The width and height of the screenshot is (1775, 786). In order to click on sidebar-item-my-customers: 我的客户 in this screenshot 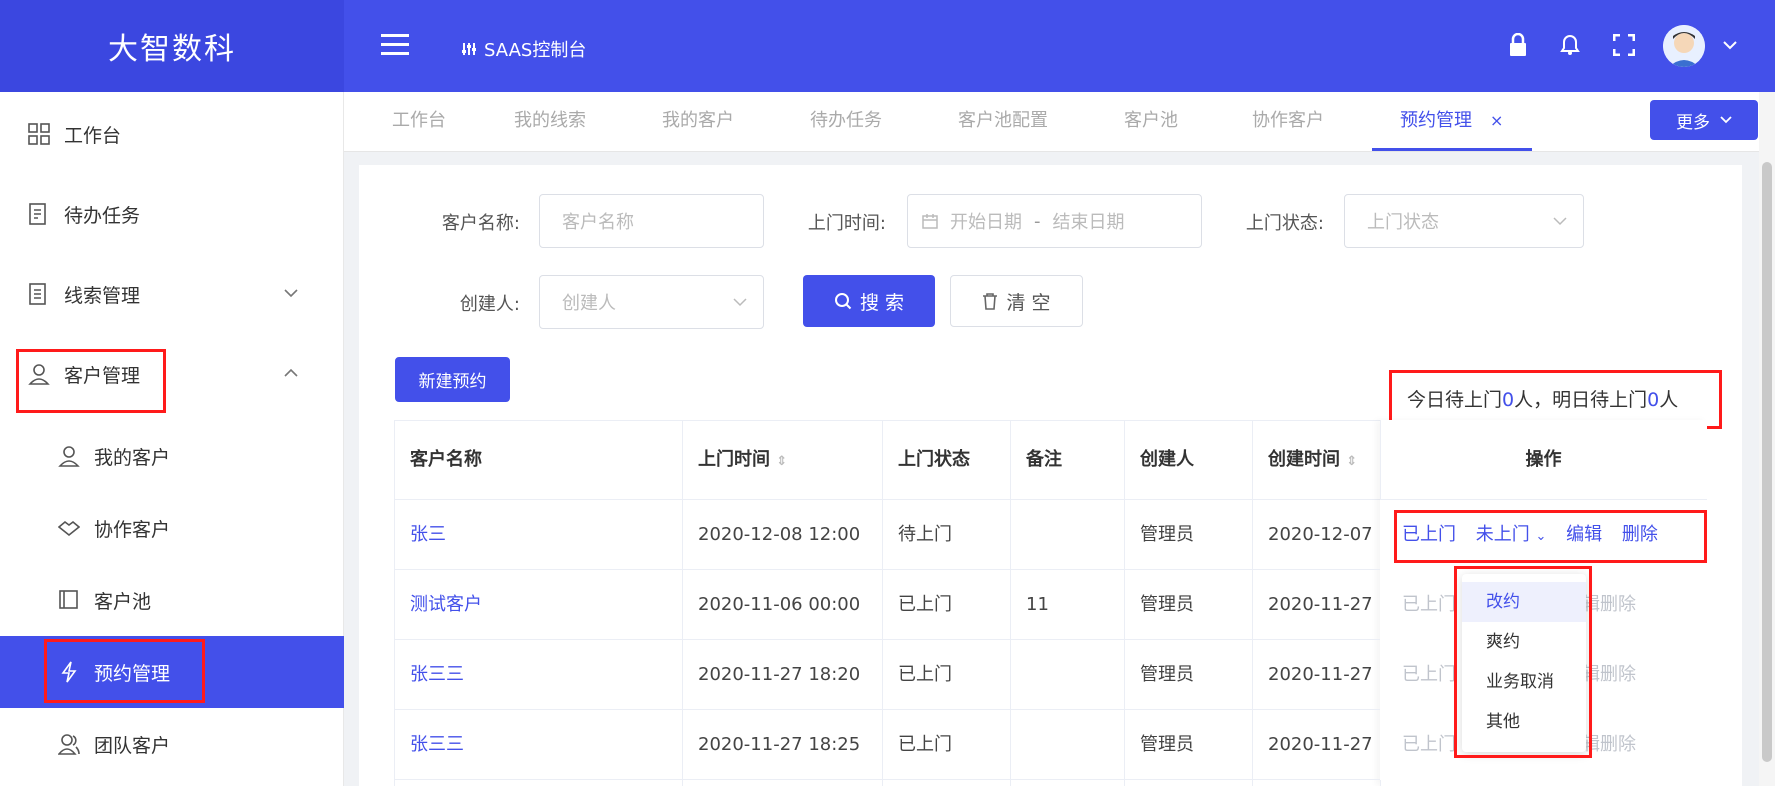, I will do `click(172, 456)`.